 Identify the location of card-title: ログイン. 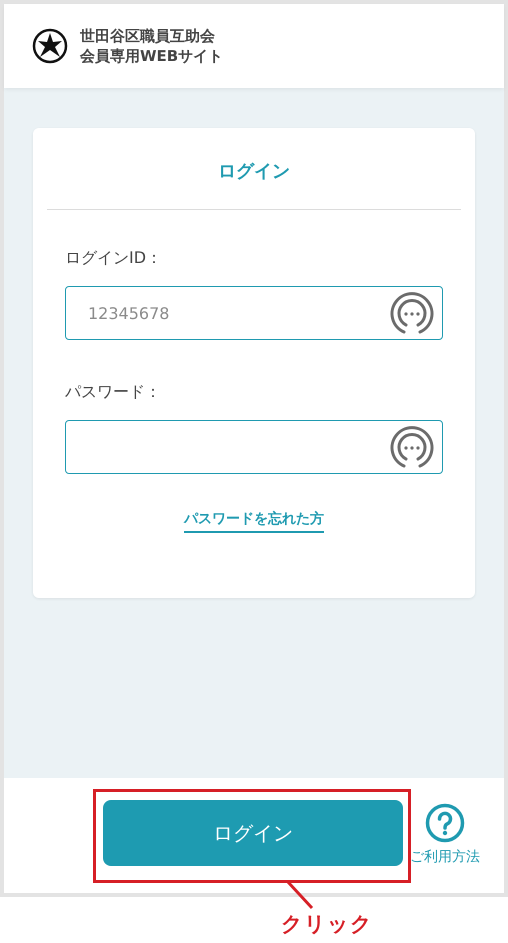
(254, 171).